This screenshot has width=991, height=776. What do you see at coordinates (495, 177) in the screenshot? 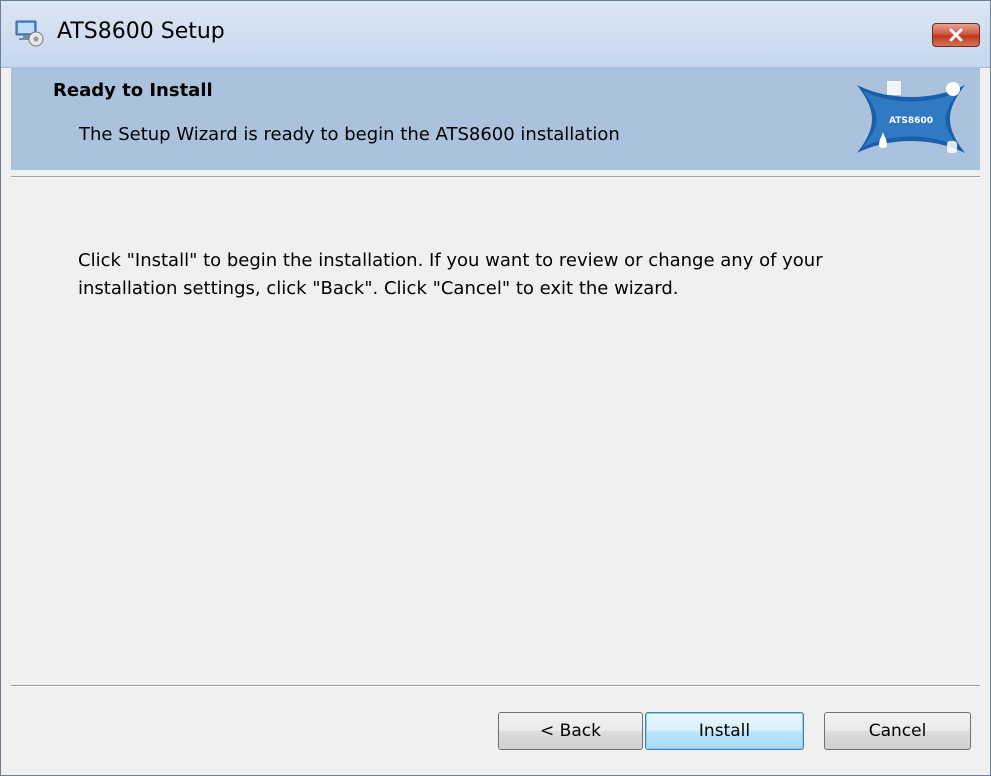
I see `header-divider` at bounding box center [495, 177].